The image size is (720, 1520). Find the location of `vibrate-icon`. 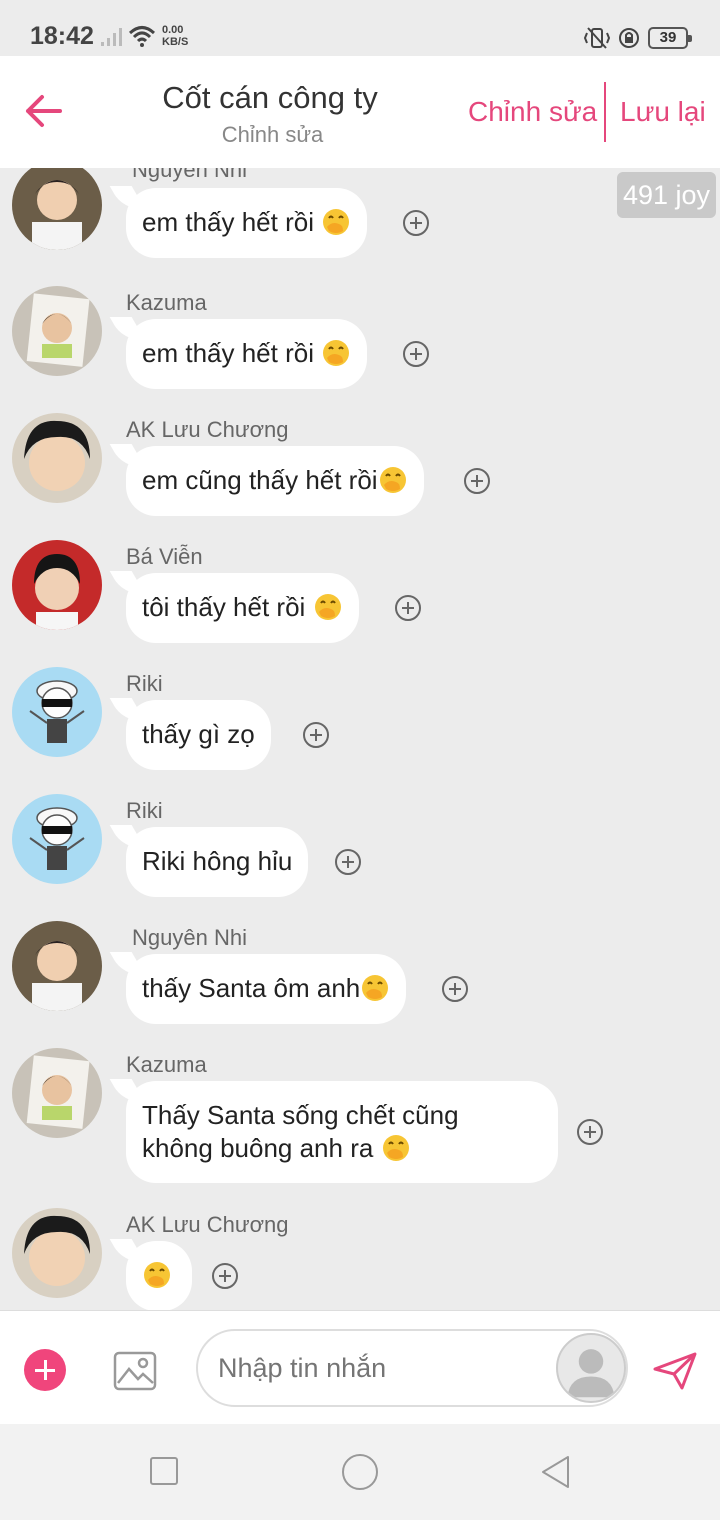

vibrate-icon is located at coordinates (597, 38).